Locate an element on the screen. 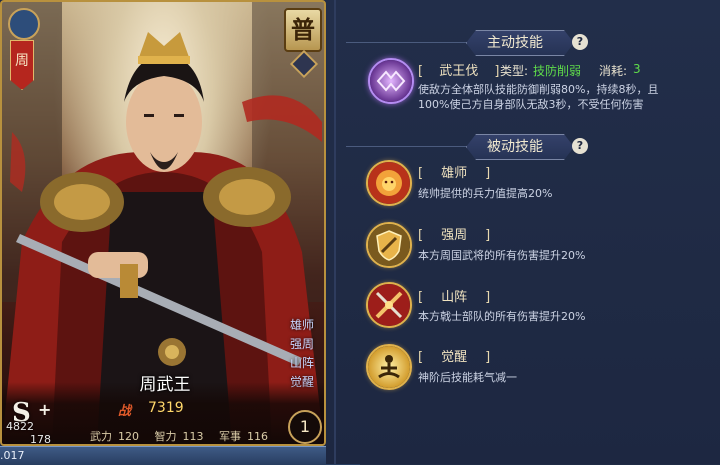 Image resolution: width=720 pixels, height=465 pixels. crossed-weapons-icon is located at coordinates (389, 305).